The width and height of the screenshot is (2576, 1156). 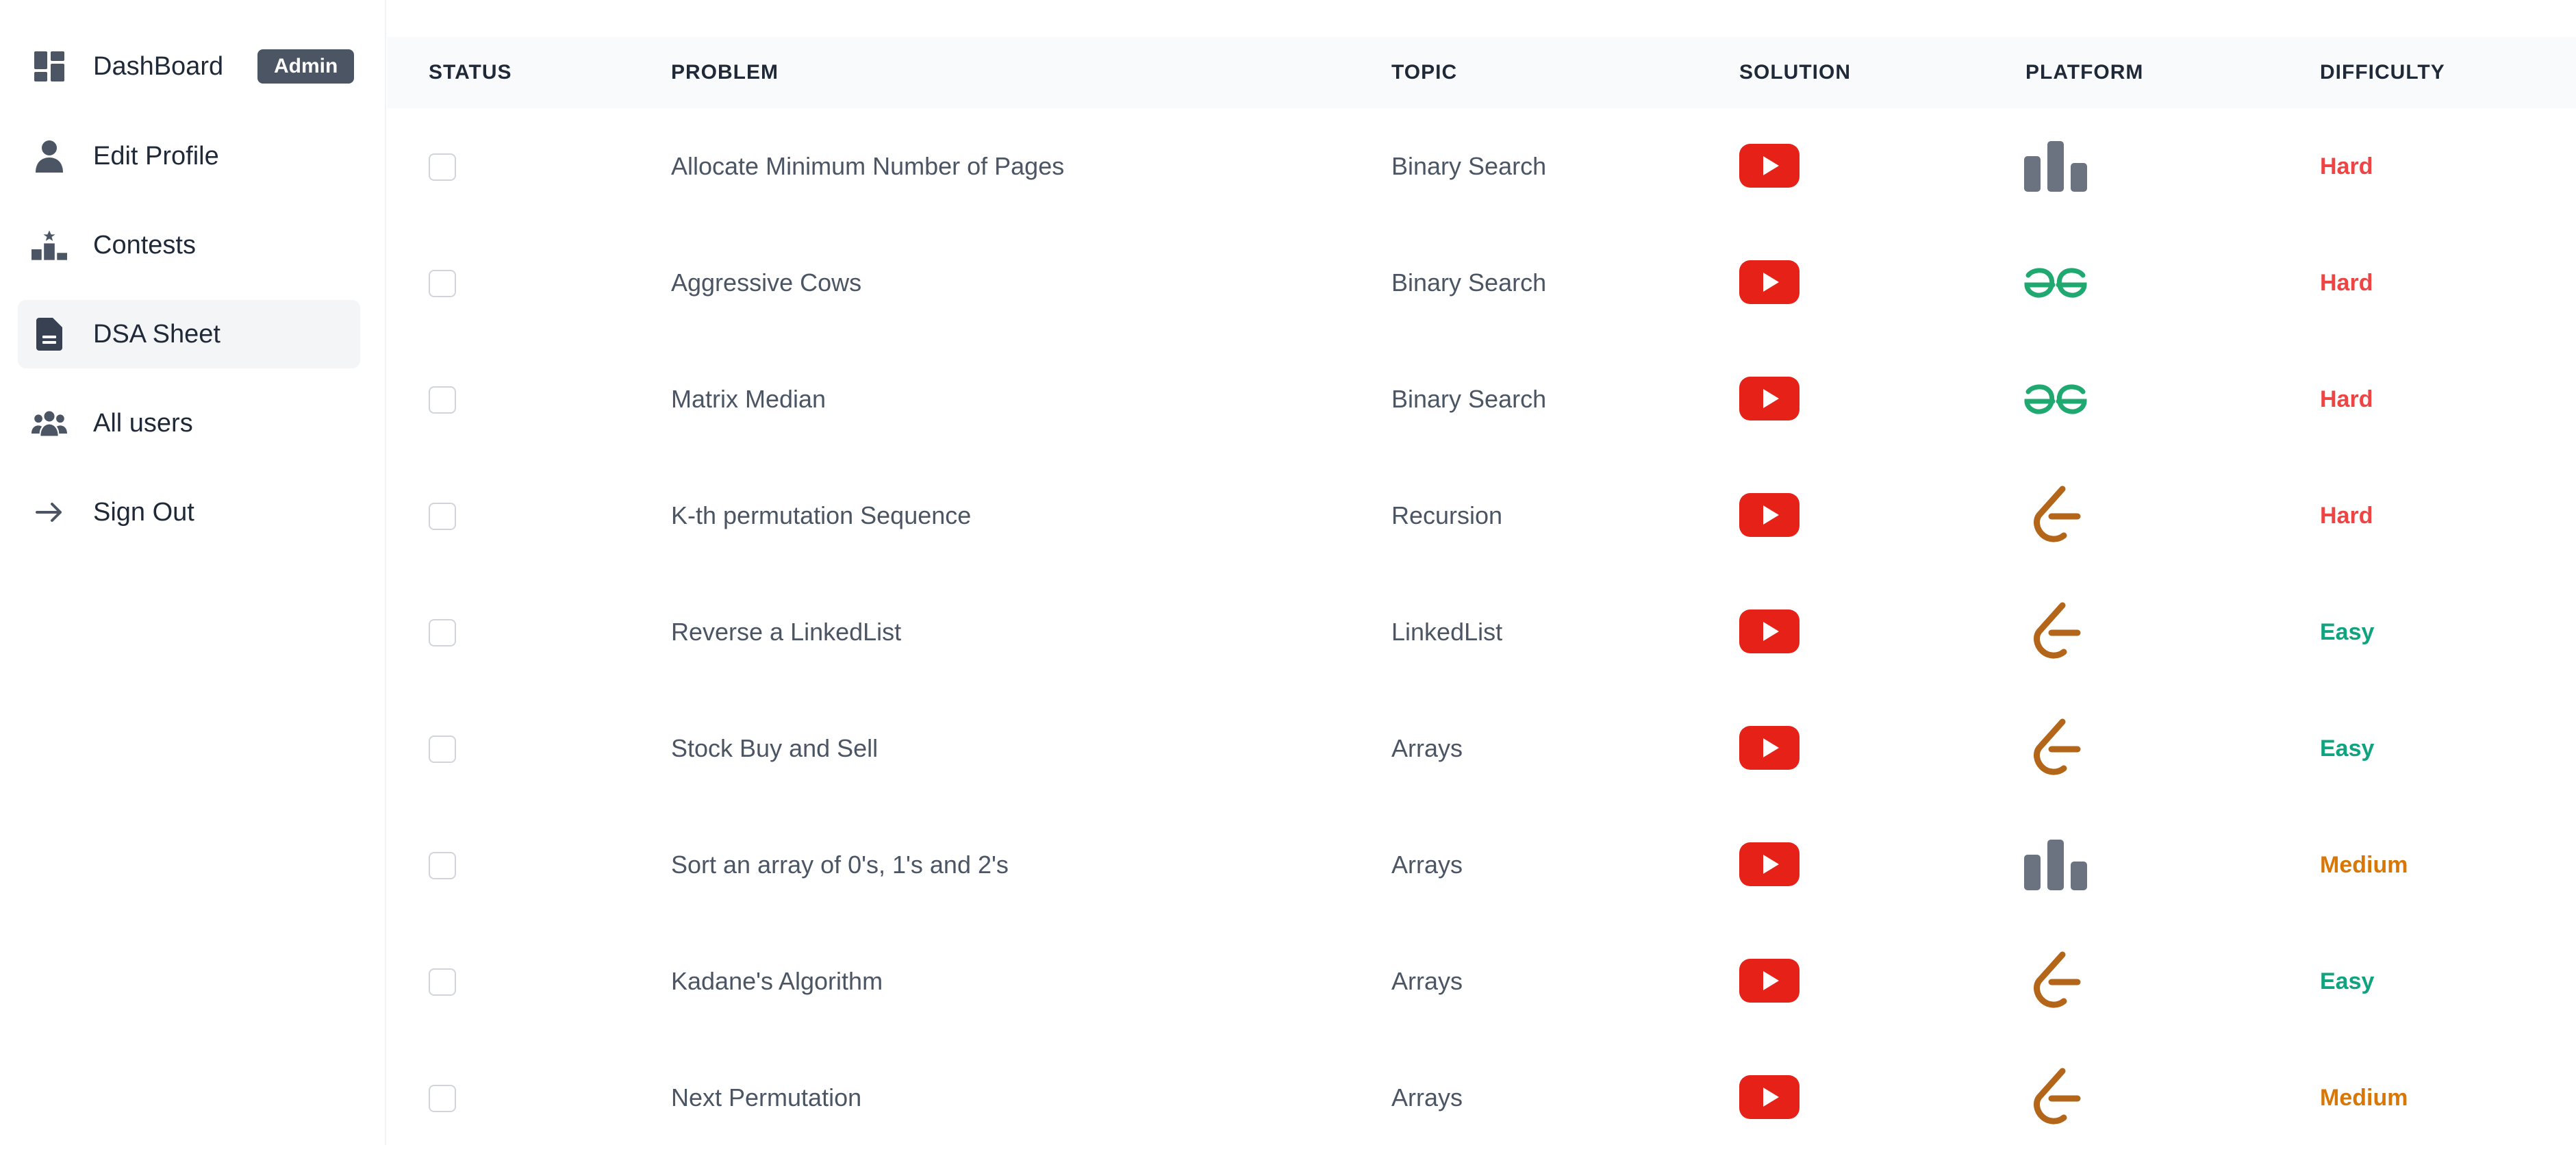 I want to click on header-topic: TOPIC, so click(x=1424, y=72).